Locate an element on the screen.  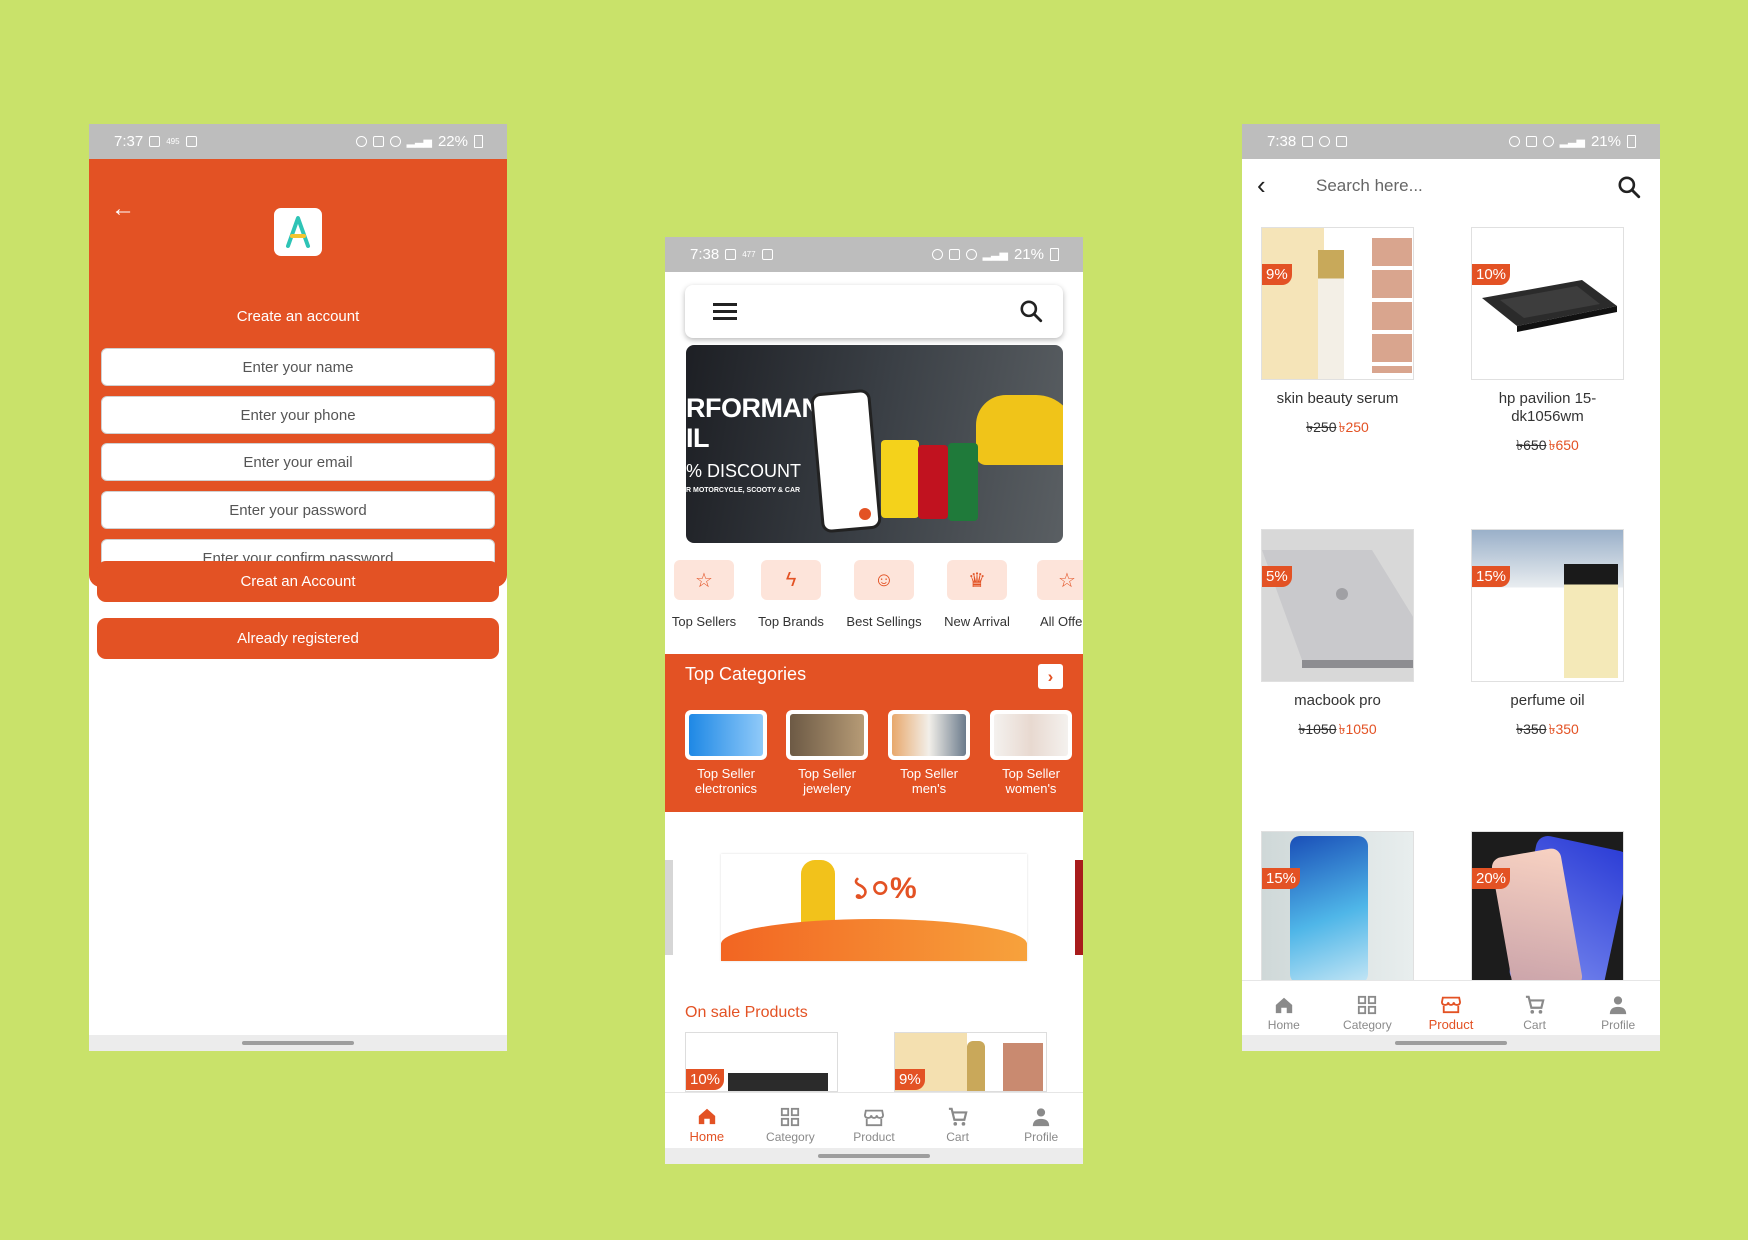
email-field: Enter your email is located at coordinates (298, 462).